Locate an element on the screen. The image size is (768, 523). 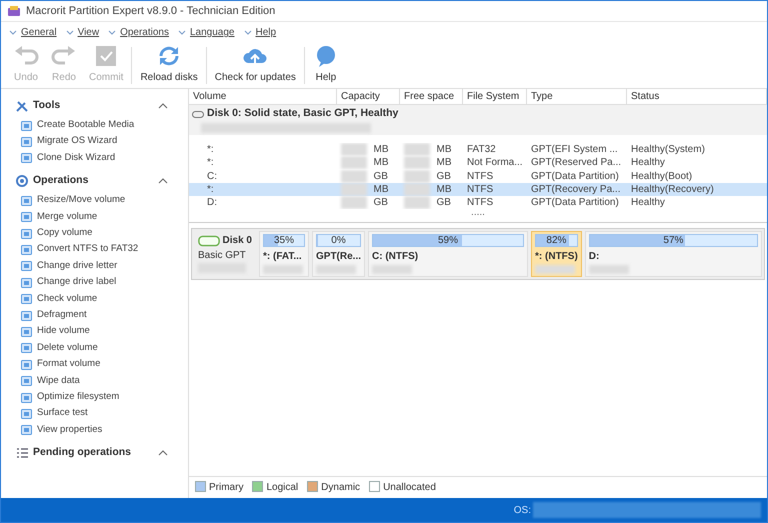
list-icon is located at coordinates (22, 453).